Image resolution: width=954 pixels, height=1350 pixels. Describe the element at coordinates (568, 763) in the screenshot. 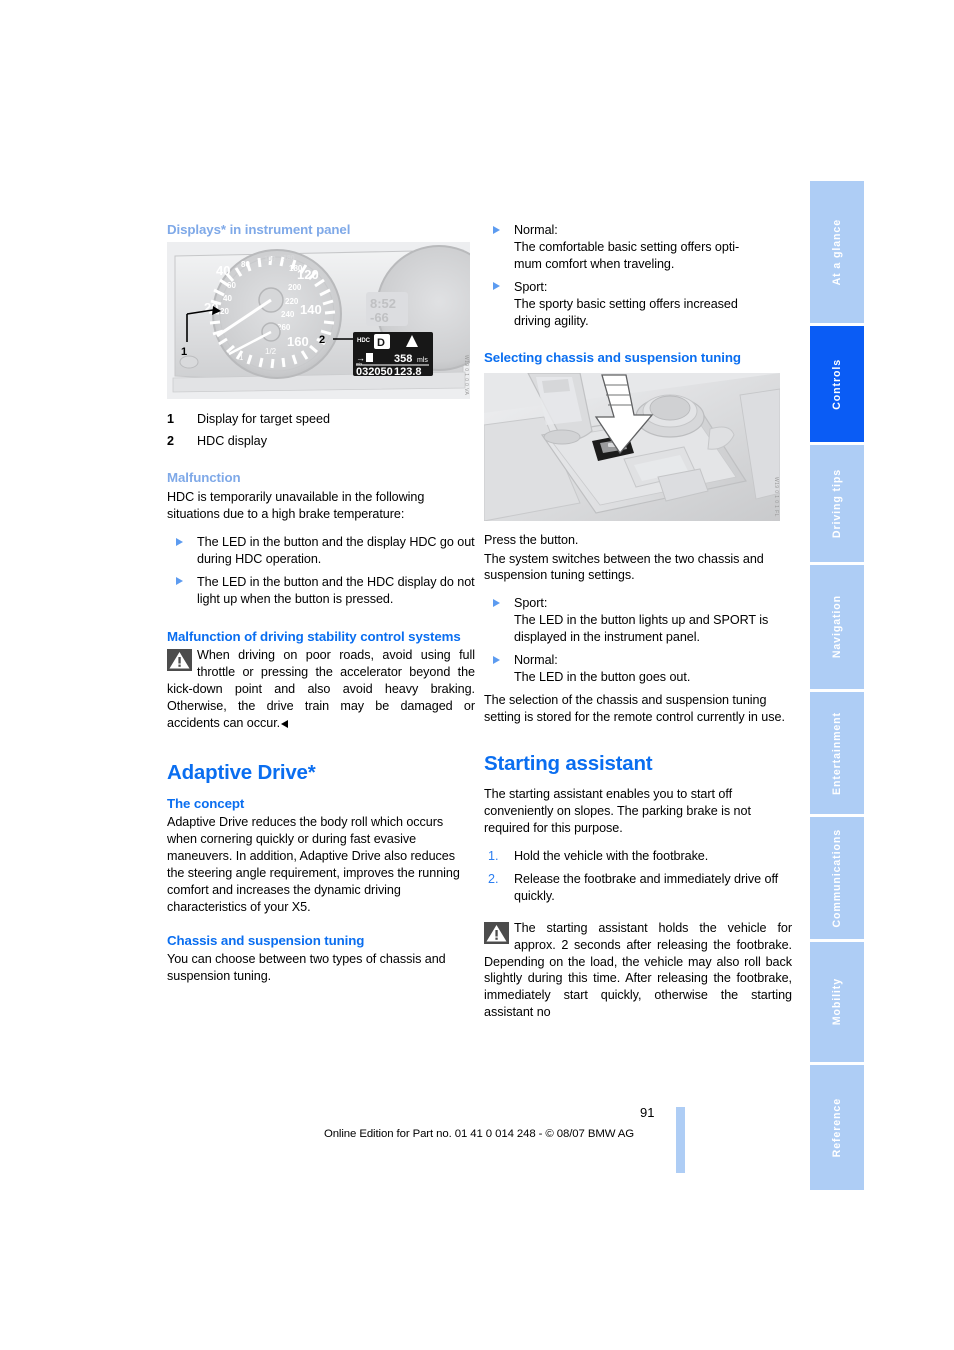

I see `starting-assistant-heading: Starting assistant` at that location.